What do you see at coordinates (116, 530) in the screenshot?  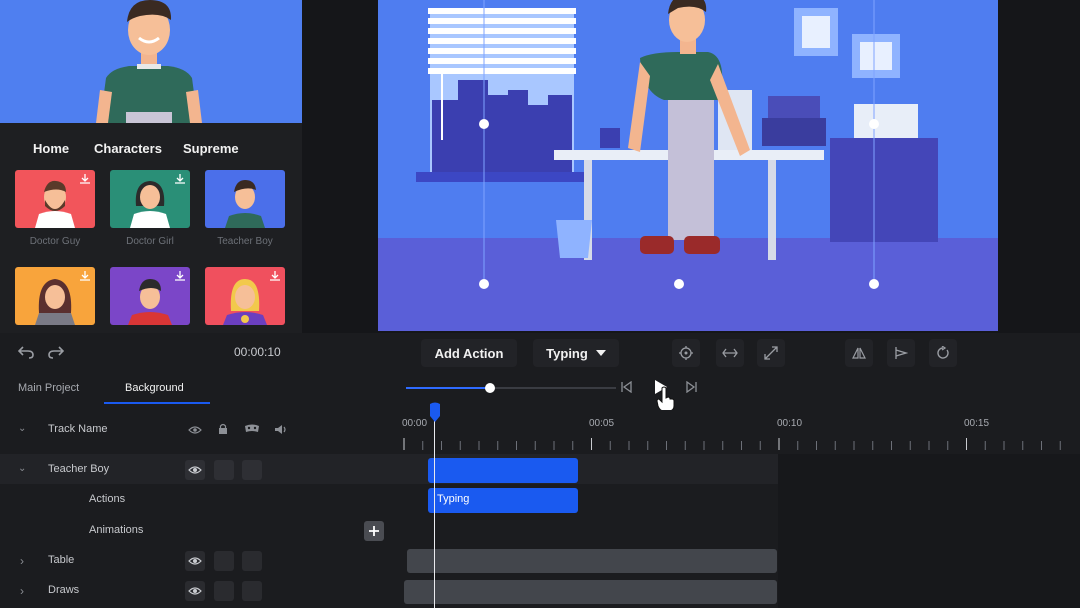 I see `track-label-animations: Animations` at bounding box center [116, 530].